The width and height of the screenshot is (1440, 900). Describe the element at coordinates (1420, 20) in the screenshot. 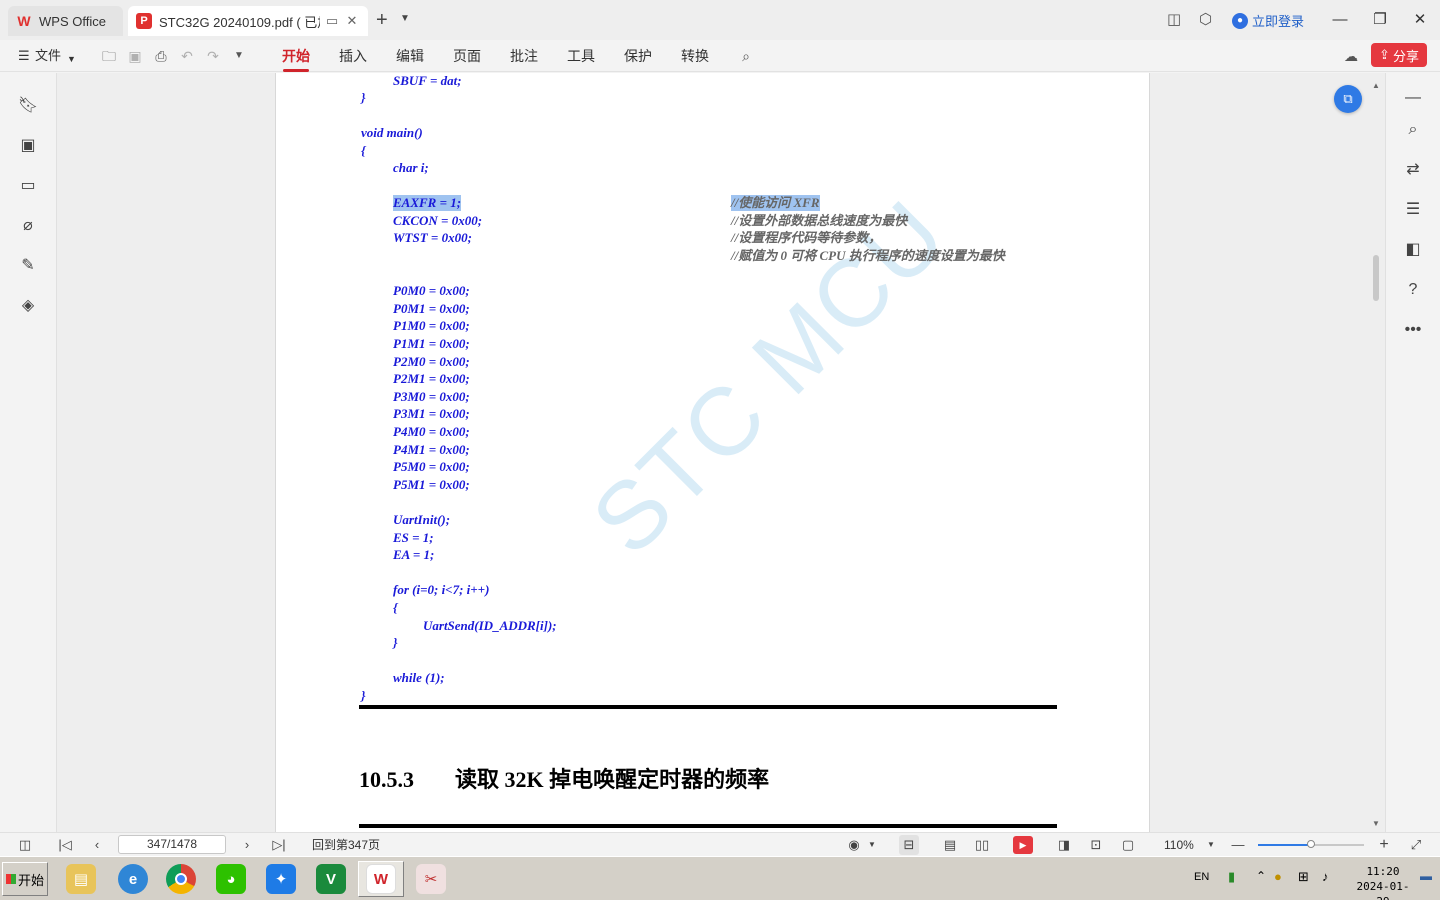

I see `close-window-button: ✕` at that location.